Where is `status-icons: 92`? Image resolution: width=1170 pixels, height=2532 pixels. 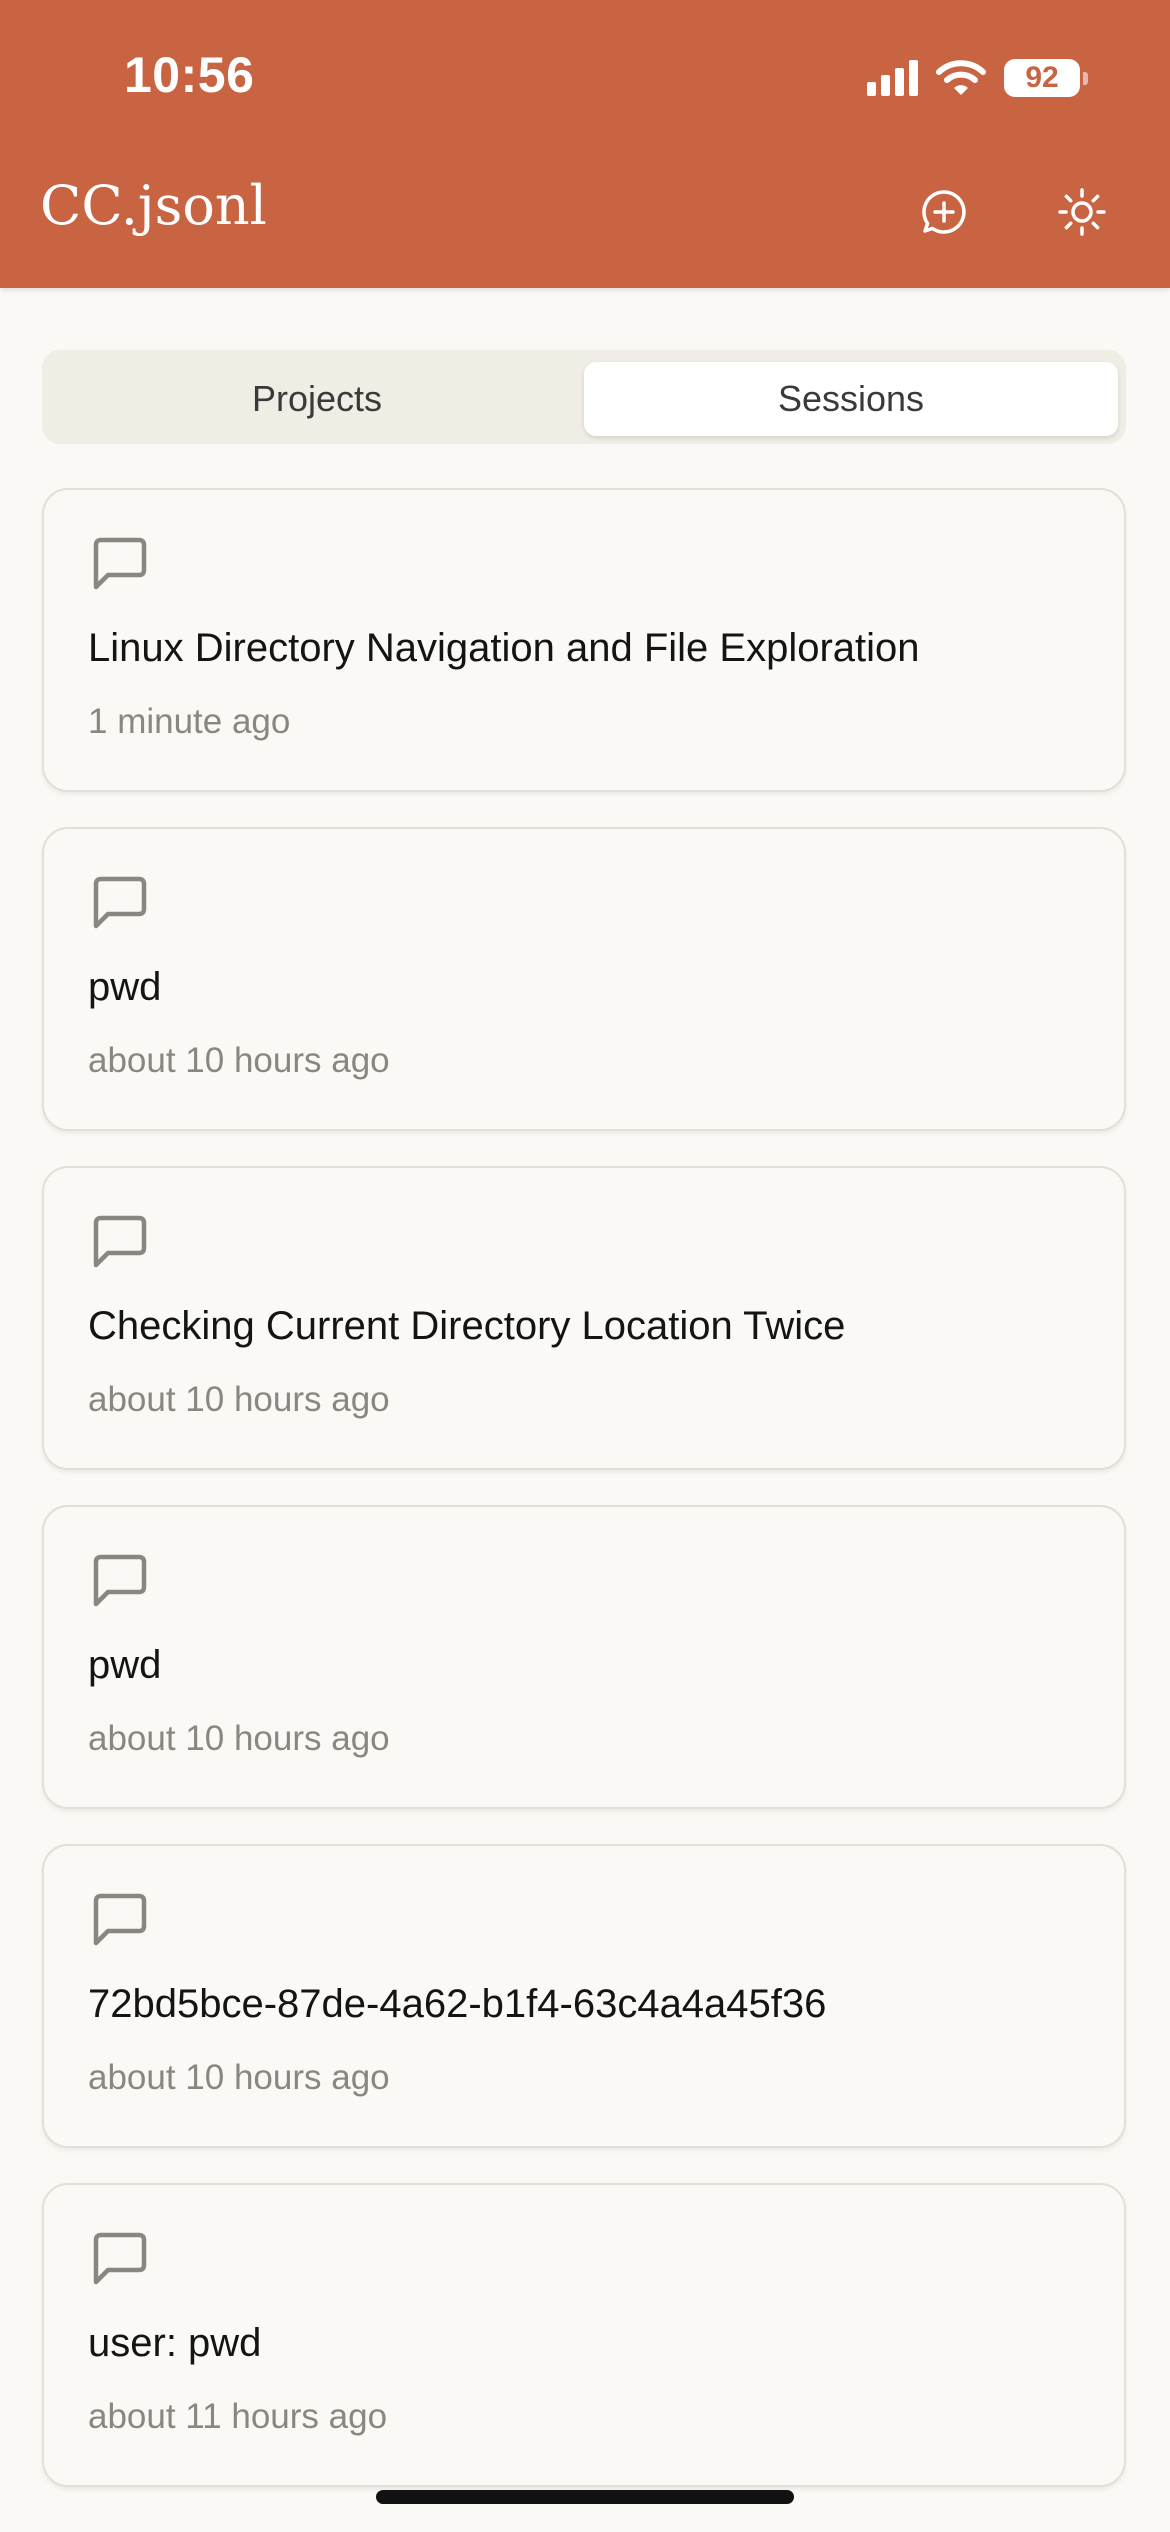 status-icons: 92 is located at coordinates (977, 78).